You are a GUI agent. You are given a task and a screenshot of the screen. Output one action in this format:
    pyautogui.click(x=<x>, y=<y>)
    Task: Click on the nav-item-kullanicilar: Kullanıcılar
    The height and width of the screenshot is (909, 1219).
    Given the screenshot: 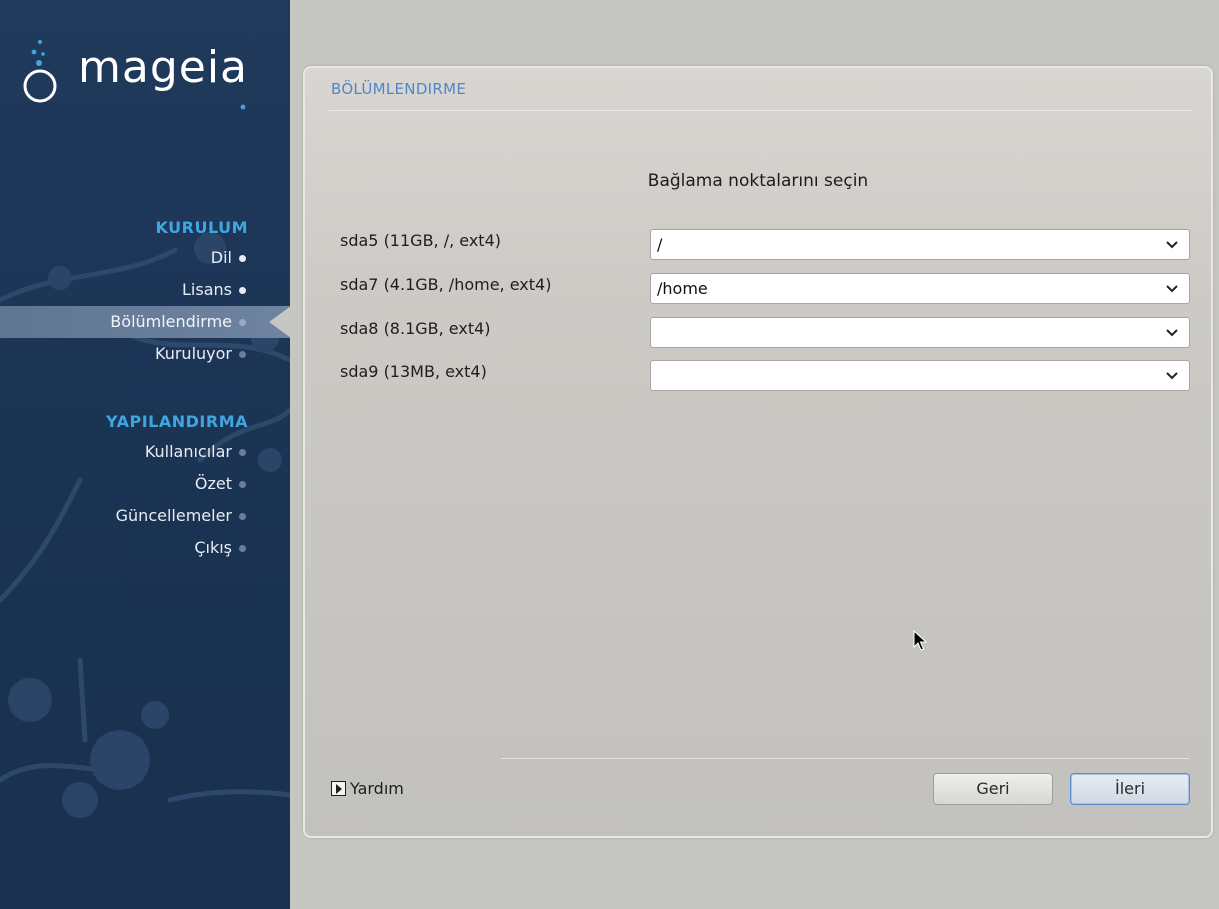 What is the action you would take?
    pyautogui.click(x=145, y=452)
    